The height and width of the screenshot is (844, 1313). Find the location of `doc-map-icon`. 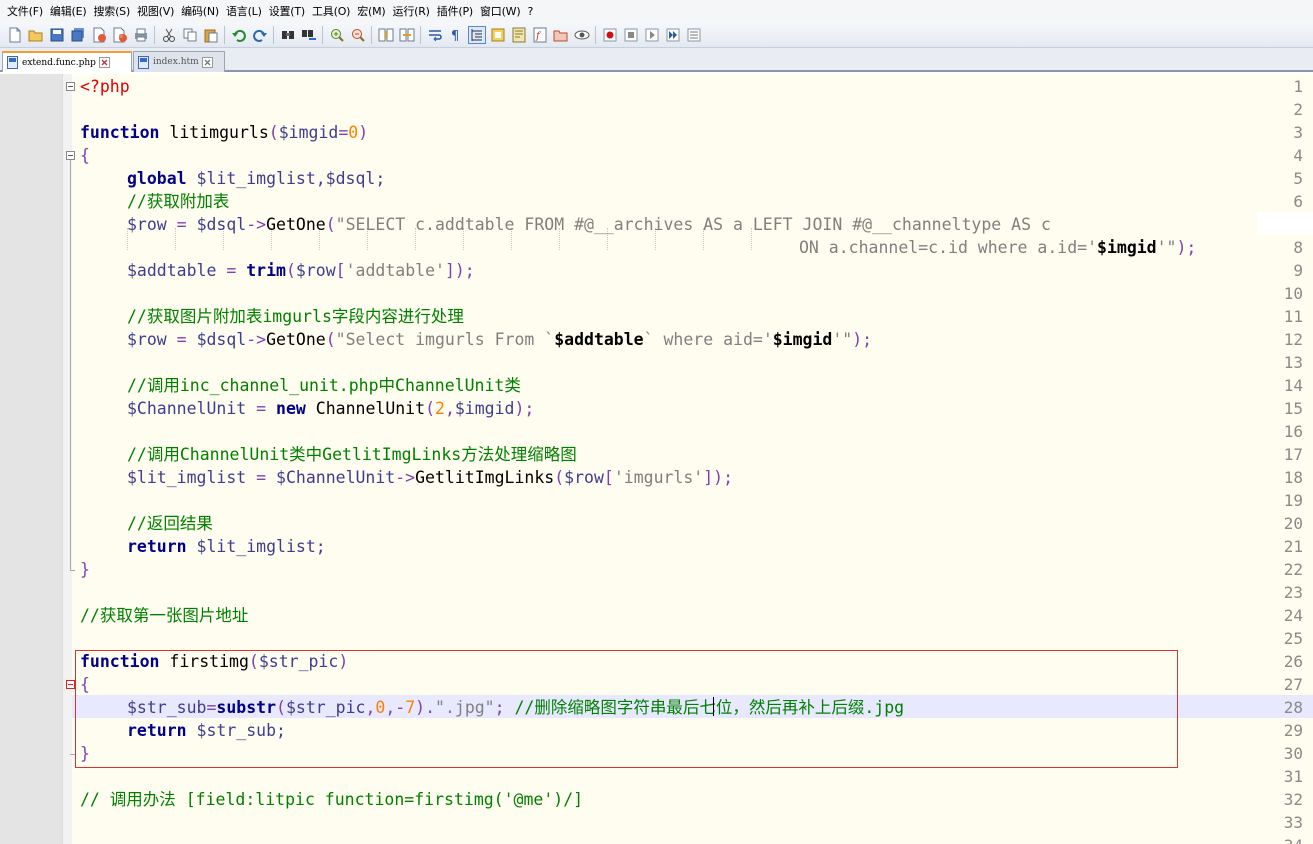

doc-map-icon is located at coordinates (519, 35).